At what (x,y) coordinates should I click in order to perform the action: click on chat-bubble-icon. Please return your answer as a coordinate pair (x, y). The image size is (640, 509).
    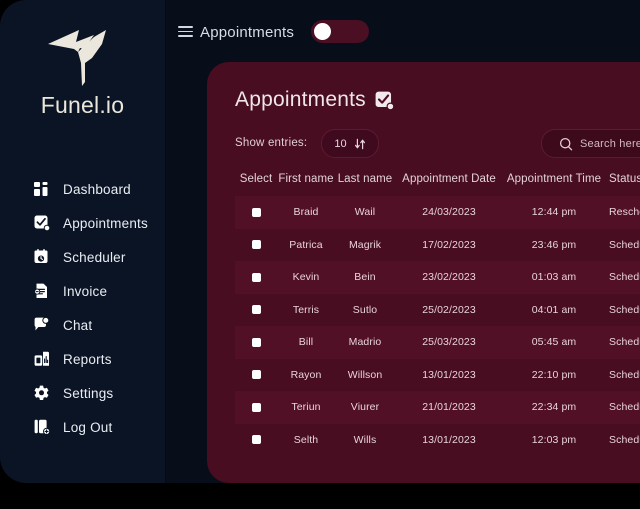
    Looking at the image, I should click on (41, 325).